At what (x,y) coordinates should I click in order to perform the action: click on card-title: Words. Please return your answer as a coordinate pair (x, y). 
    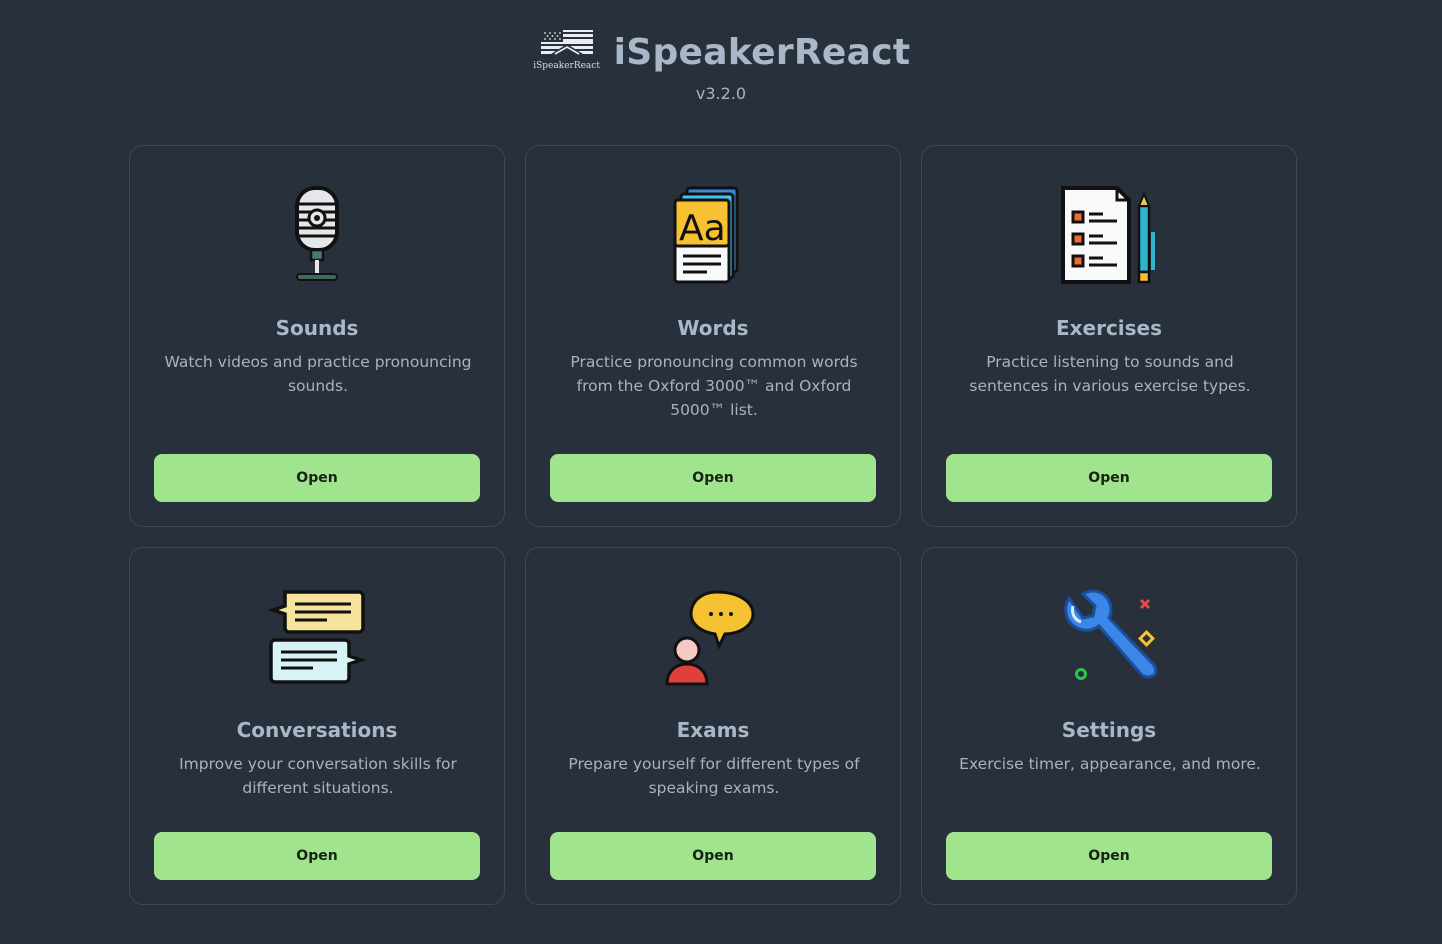
    Looking at the image, I should click on (713, 328).